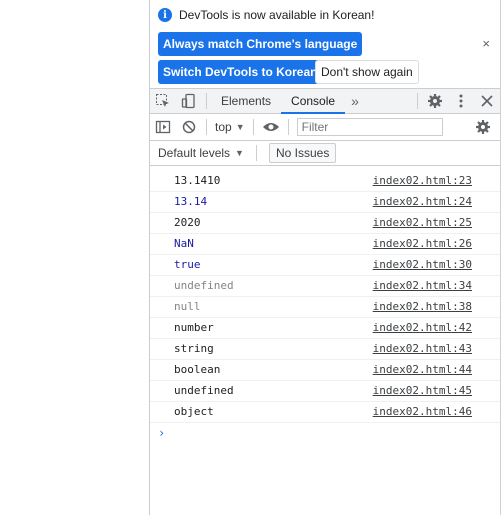 The width and height of the screenshot is (501, 515). What do you see at coordinates (325, 265) in the screenshot?
I see `console-message: true index02.html:30` at bounding box center [325, 265].